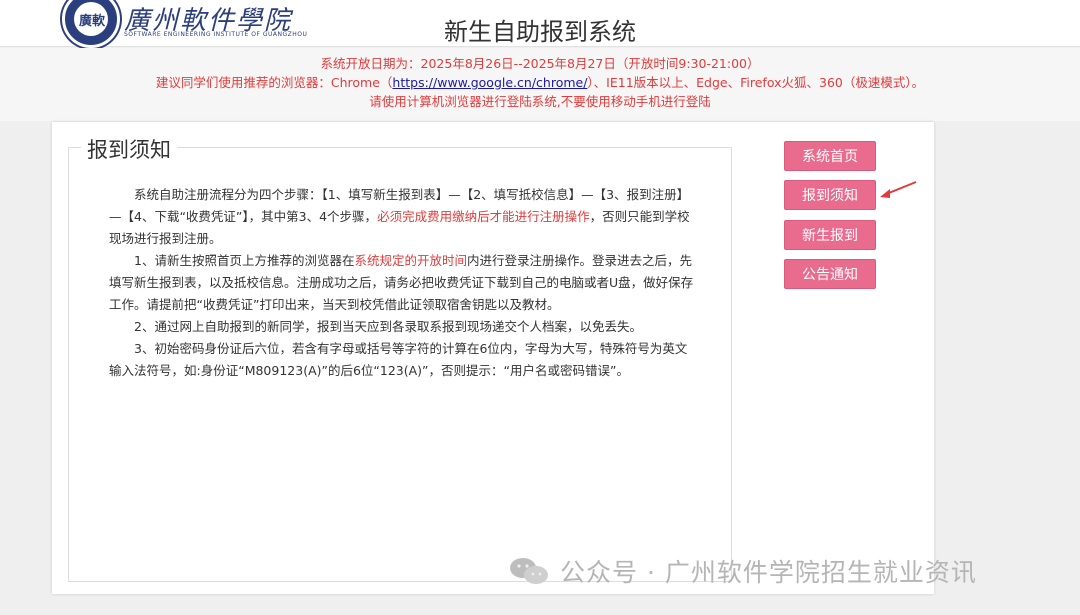 This screenshot has width=1080, height=615. What do you see at coordinates (830, 235) in the screenshot?
I see `freshman-registration-button: 新生报到` at bounding box center [830, 235].